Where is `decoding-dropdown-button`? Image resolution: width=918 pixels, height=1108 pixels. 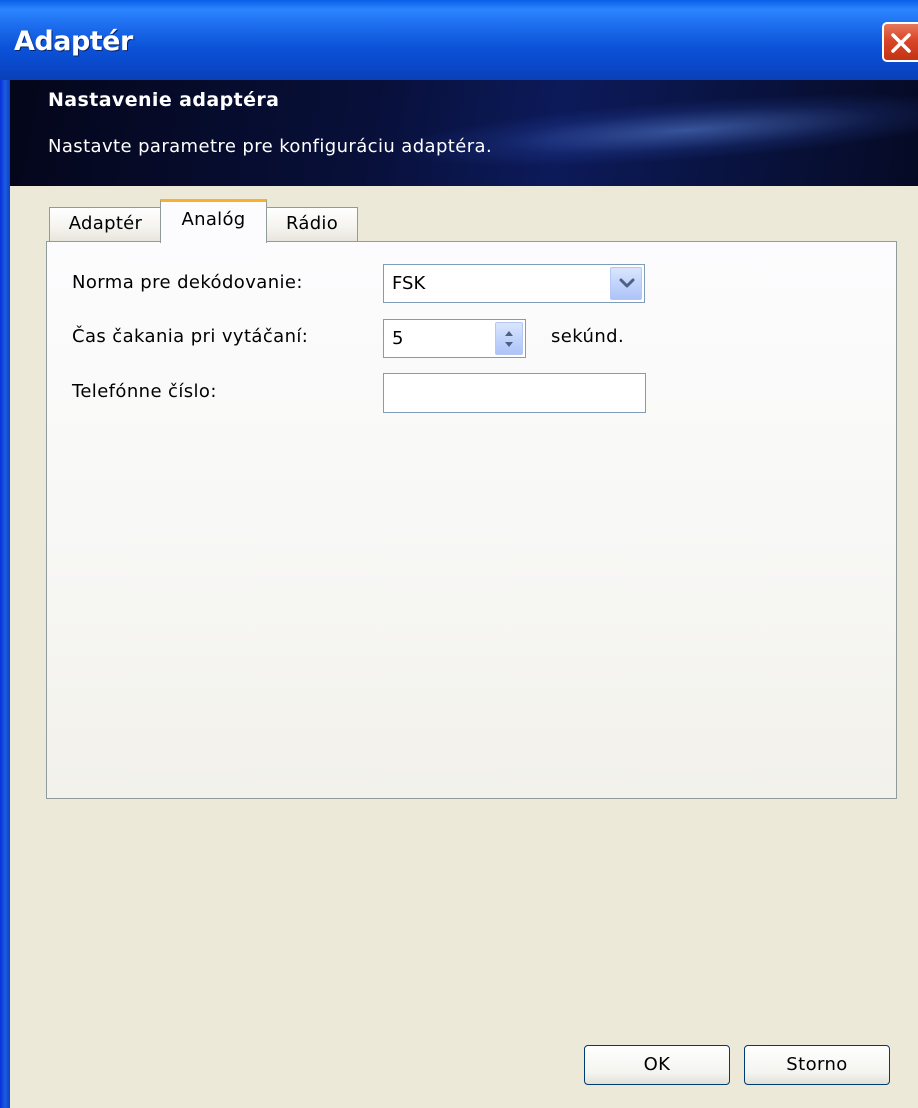 decoding-dropdown-button is located at coordinates (626, 283).